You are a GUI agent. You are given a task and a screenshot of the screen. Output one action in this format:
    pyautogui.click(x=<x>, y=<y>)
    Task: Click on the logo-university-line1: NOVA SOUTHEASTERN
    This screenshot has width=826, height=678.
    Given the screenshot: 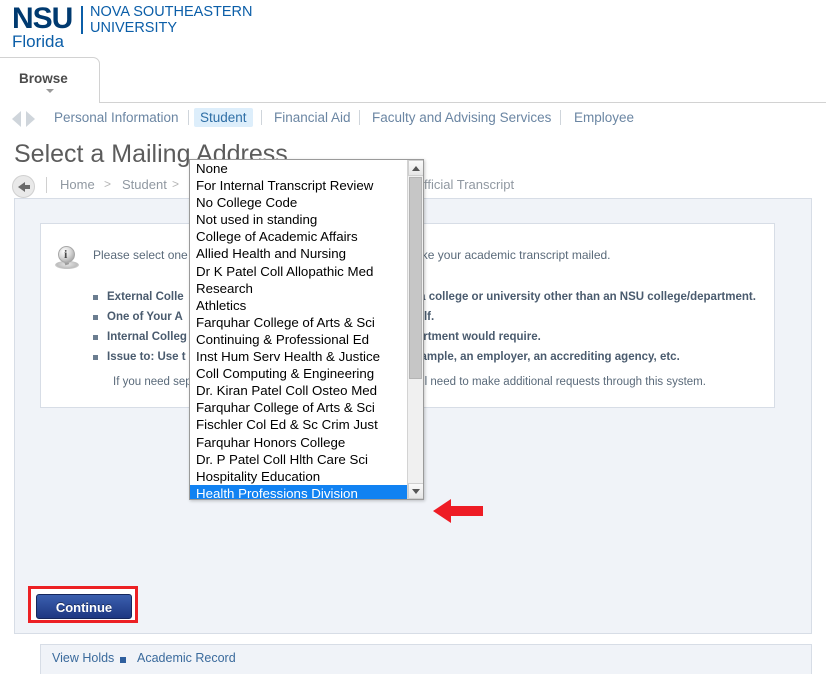 What is the action you would take?
    pyautogui.click(x=171, y=12)
    